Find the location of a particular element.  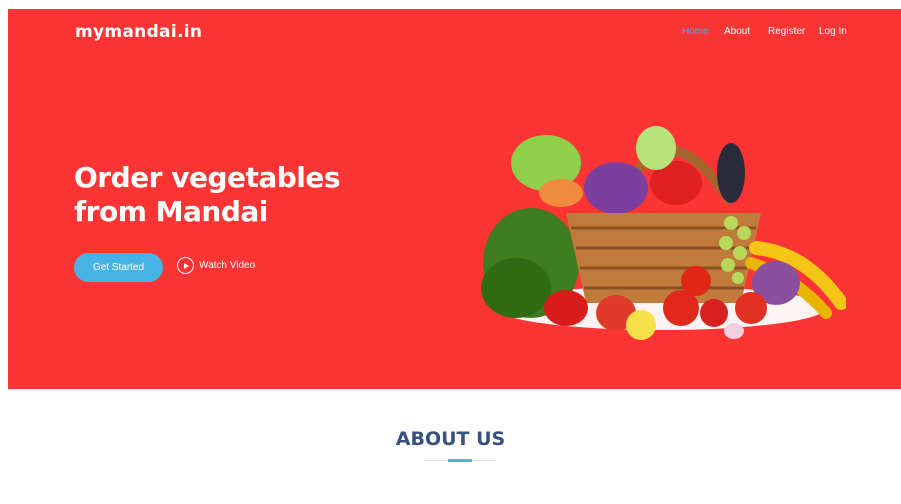

nav-home-link: Home is located at coordinates (695, 31).